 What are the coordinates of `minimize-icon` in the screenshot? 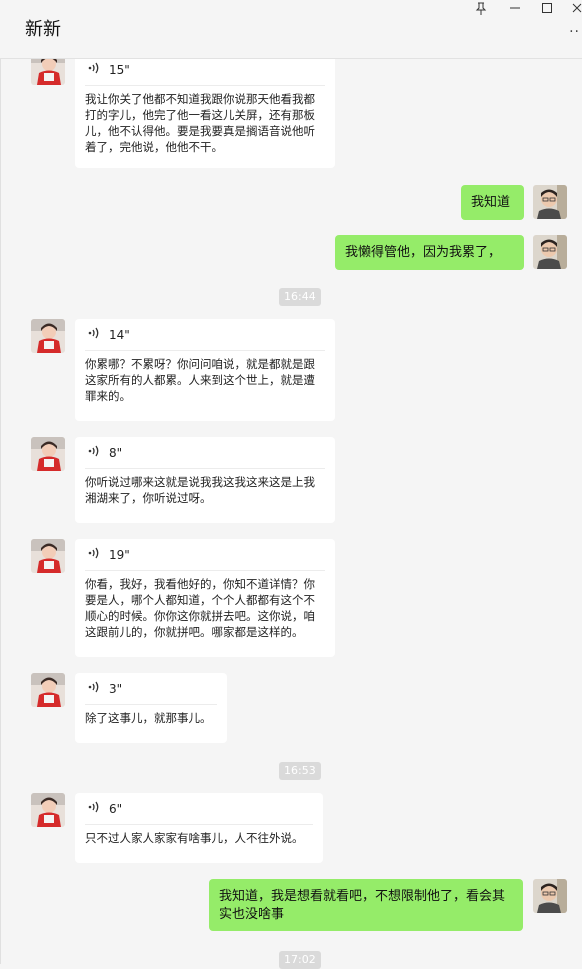 It's located at (515, 10).